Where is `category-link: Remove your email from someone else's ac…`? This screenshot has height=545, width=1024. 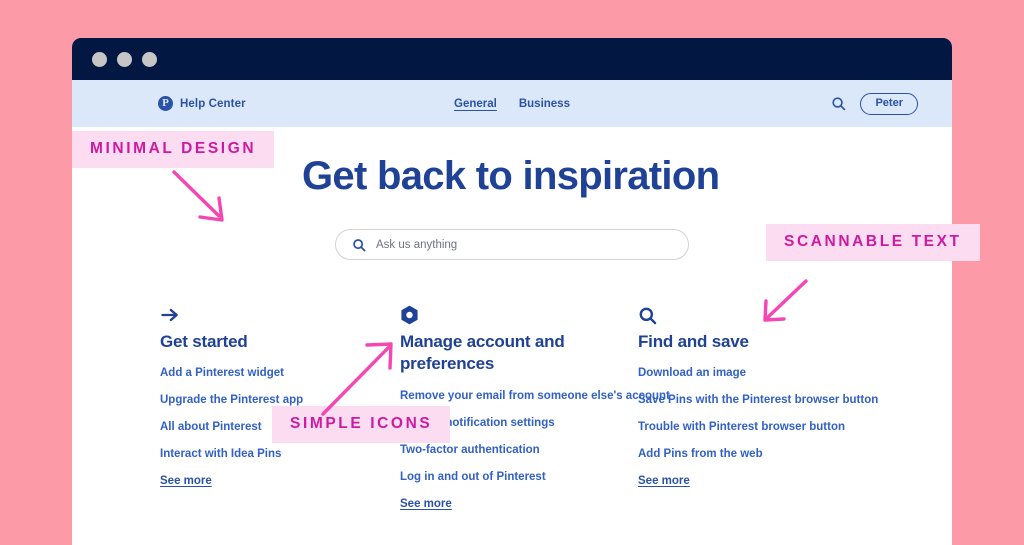
category-link: Remove your email from someone else's ac… is located at coordinates (535, 396).